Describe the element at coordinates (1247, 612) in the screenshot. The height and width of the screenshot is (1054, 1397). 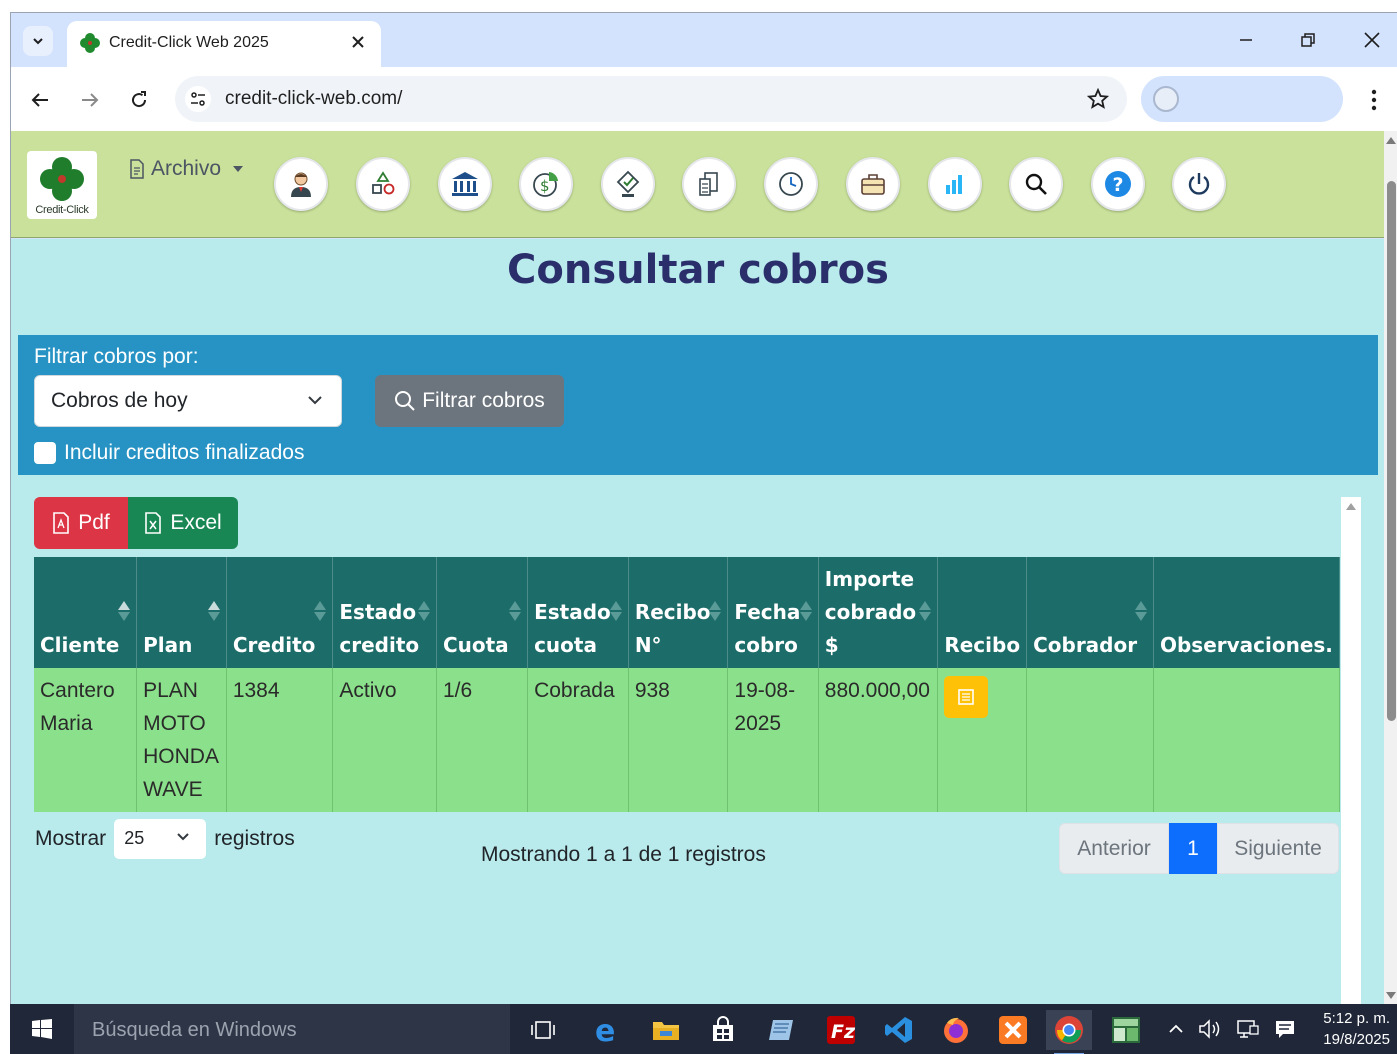
I see `col-header: Observaciones.` at that location.